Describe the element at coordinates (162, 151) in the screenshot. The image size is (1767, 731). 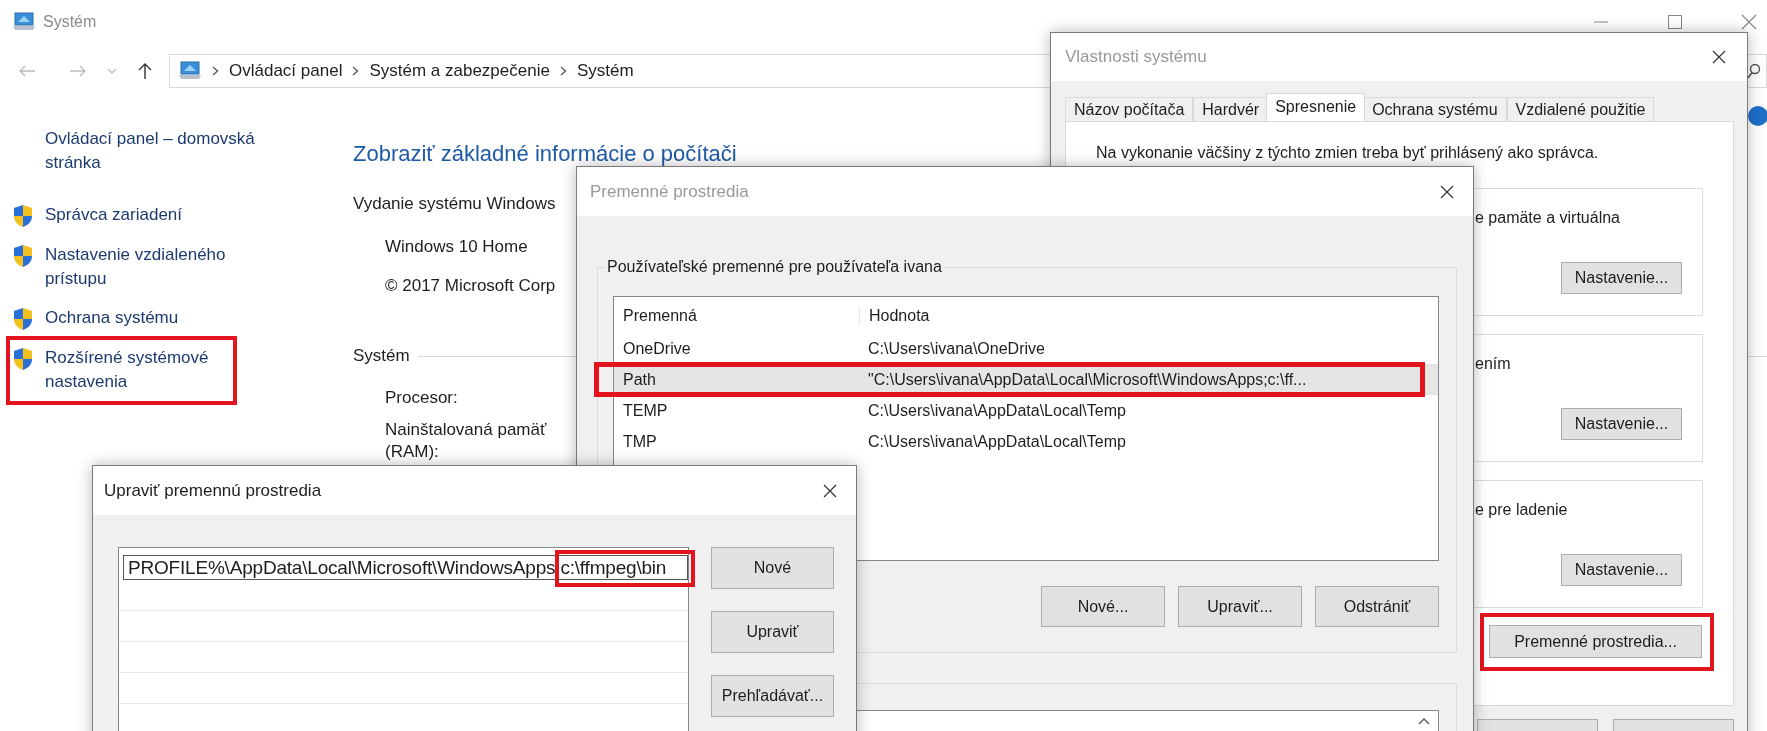
I see `home-link: Ovládací panel – domovská stránka` at that location.